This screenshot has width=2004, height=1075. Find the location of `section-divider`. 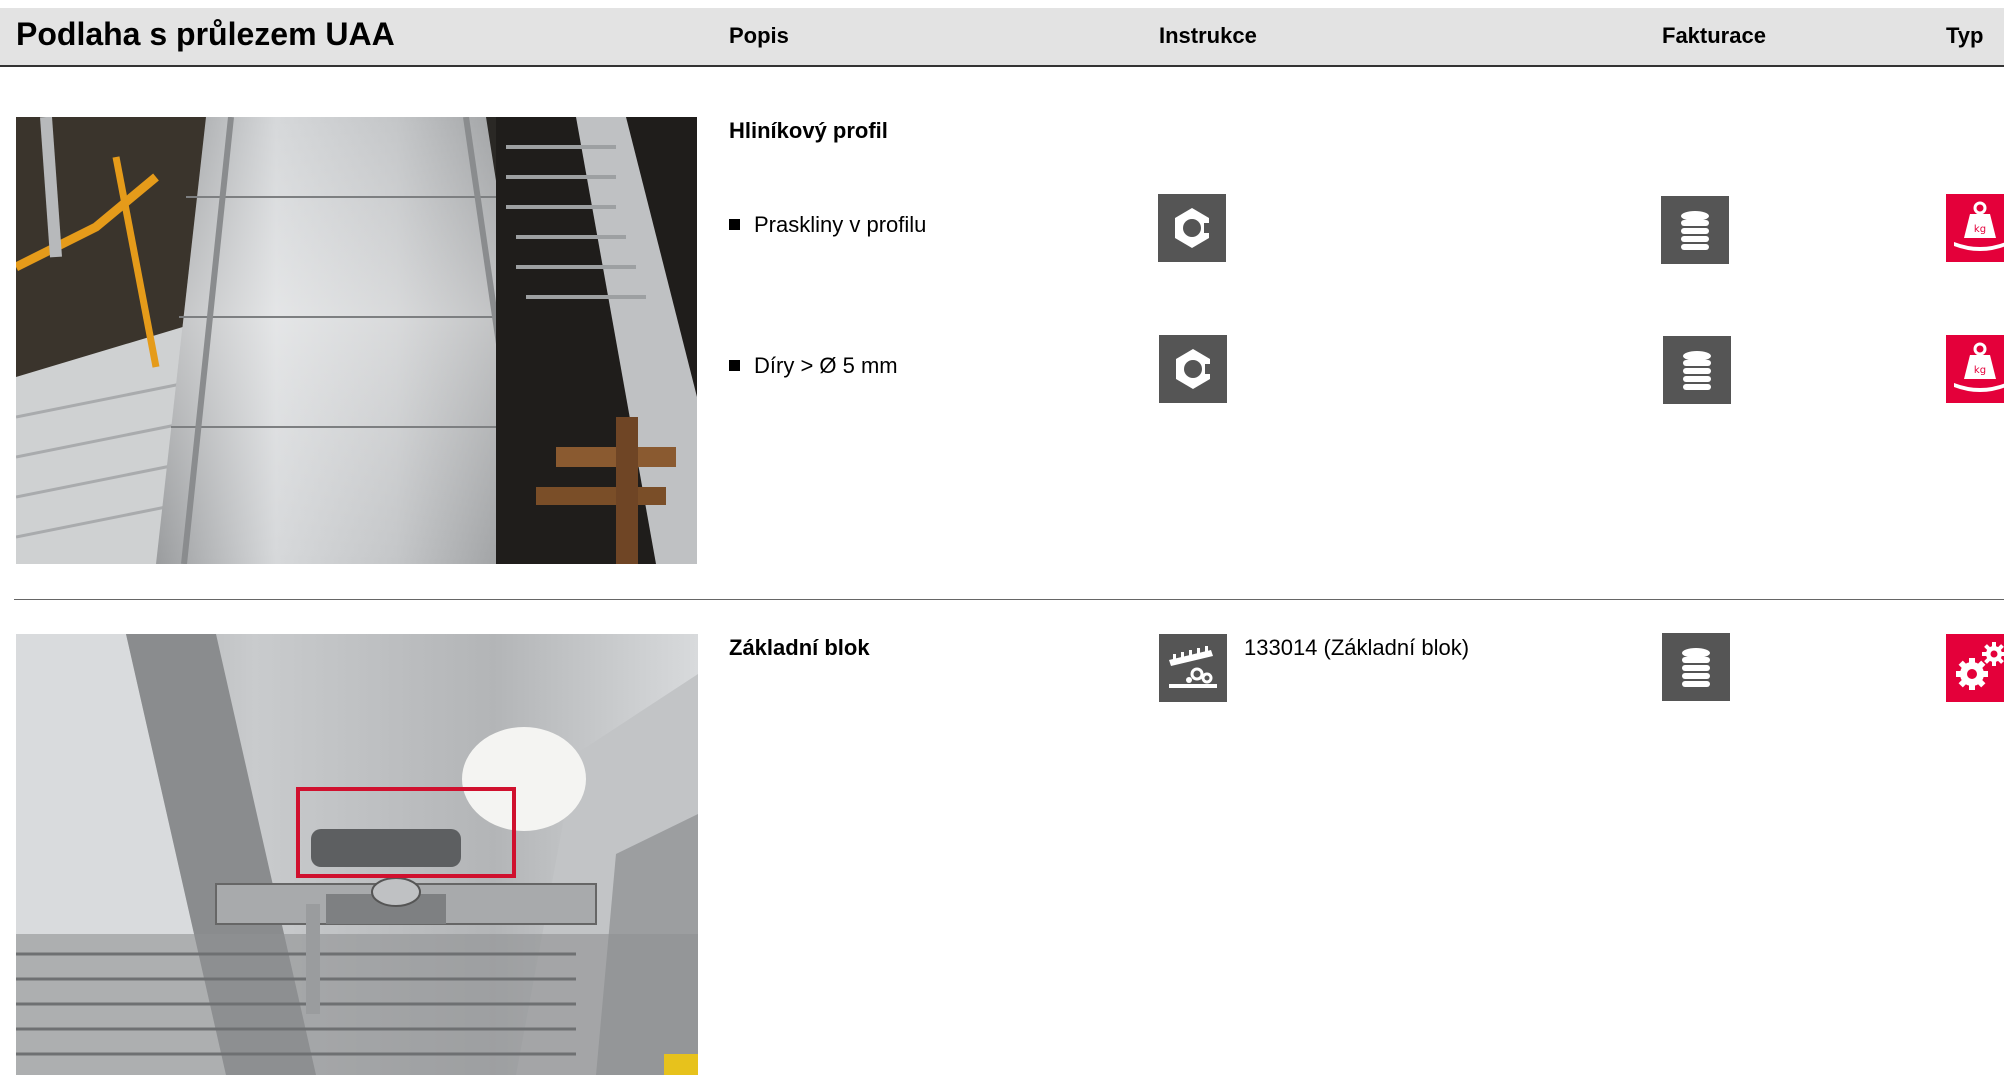

section-divider is located at coordinates (1009, 599).